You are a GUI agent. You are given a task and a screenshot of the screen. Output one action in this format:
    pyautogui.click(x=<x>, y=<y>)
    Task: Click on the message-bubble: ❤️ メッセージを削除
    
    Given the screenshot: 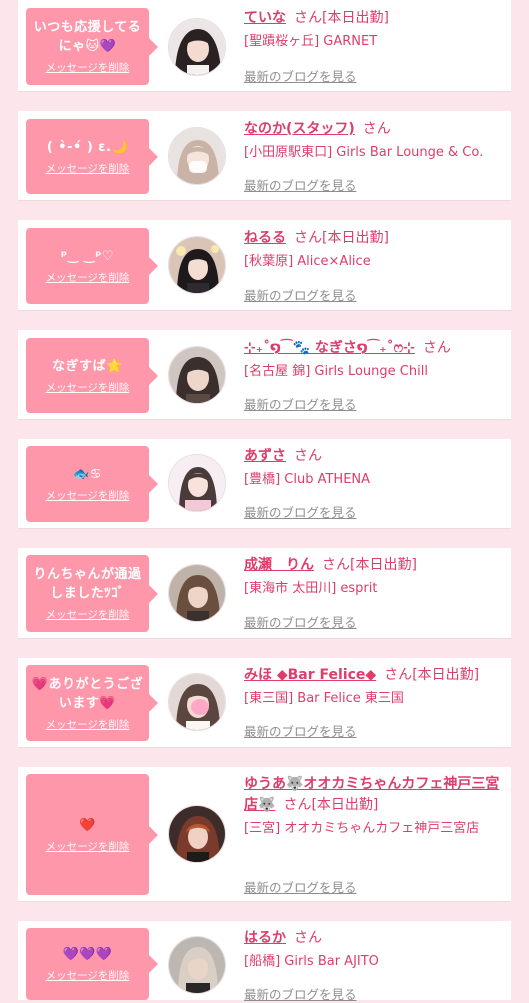 What is the action you would take?
    pyautogui.click(x=92, y=834)
    